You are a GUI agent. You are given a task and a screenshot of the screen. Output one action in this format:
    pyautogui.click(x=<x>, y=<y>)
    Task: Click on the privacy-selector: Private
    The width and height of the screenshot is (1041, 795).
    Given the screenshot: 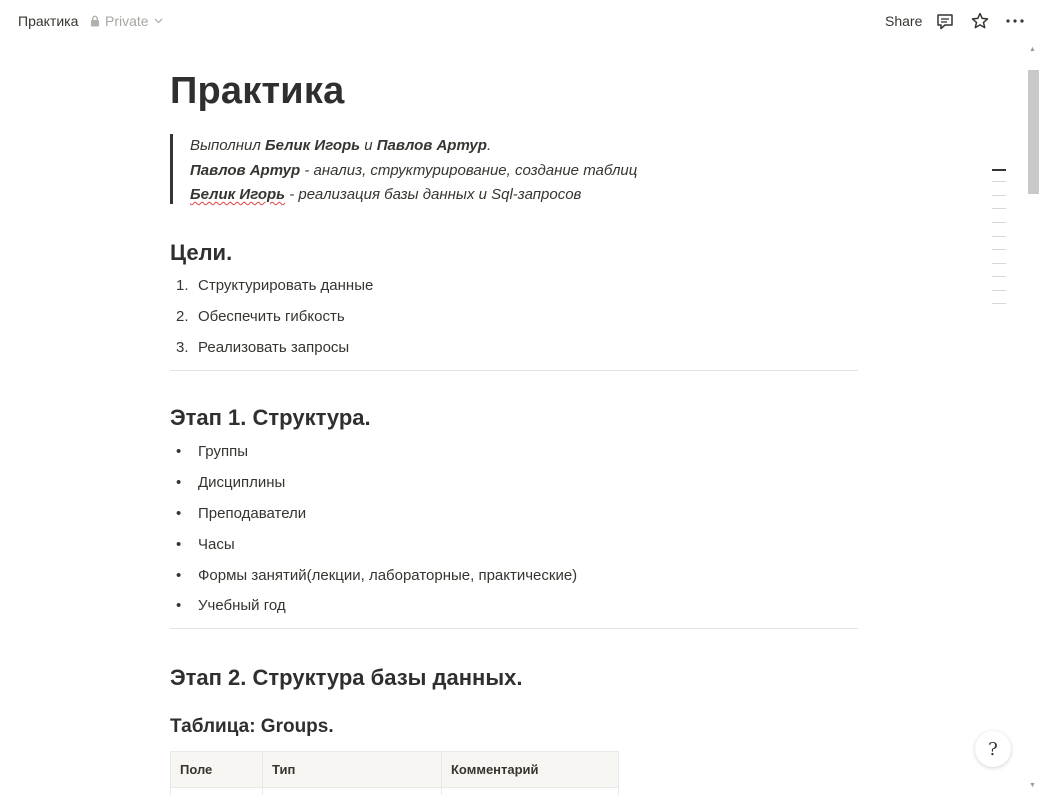 What is the action you would take?
    pyautogui.click(x=126, y=21)
    